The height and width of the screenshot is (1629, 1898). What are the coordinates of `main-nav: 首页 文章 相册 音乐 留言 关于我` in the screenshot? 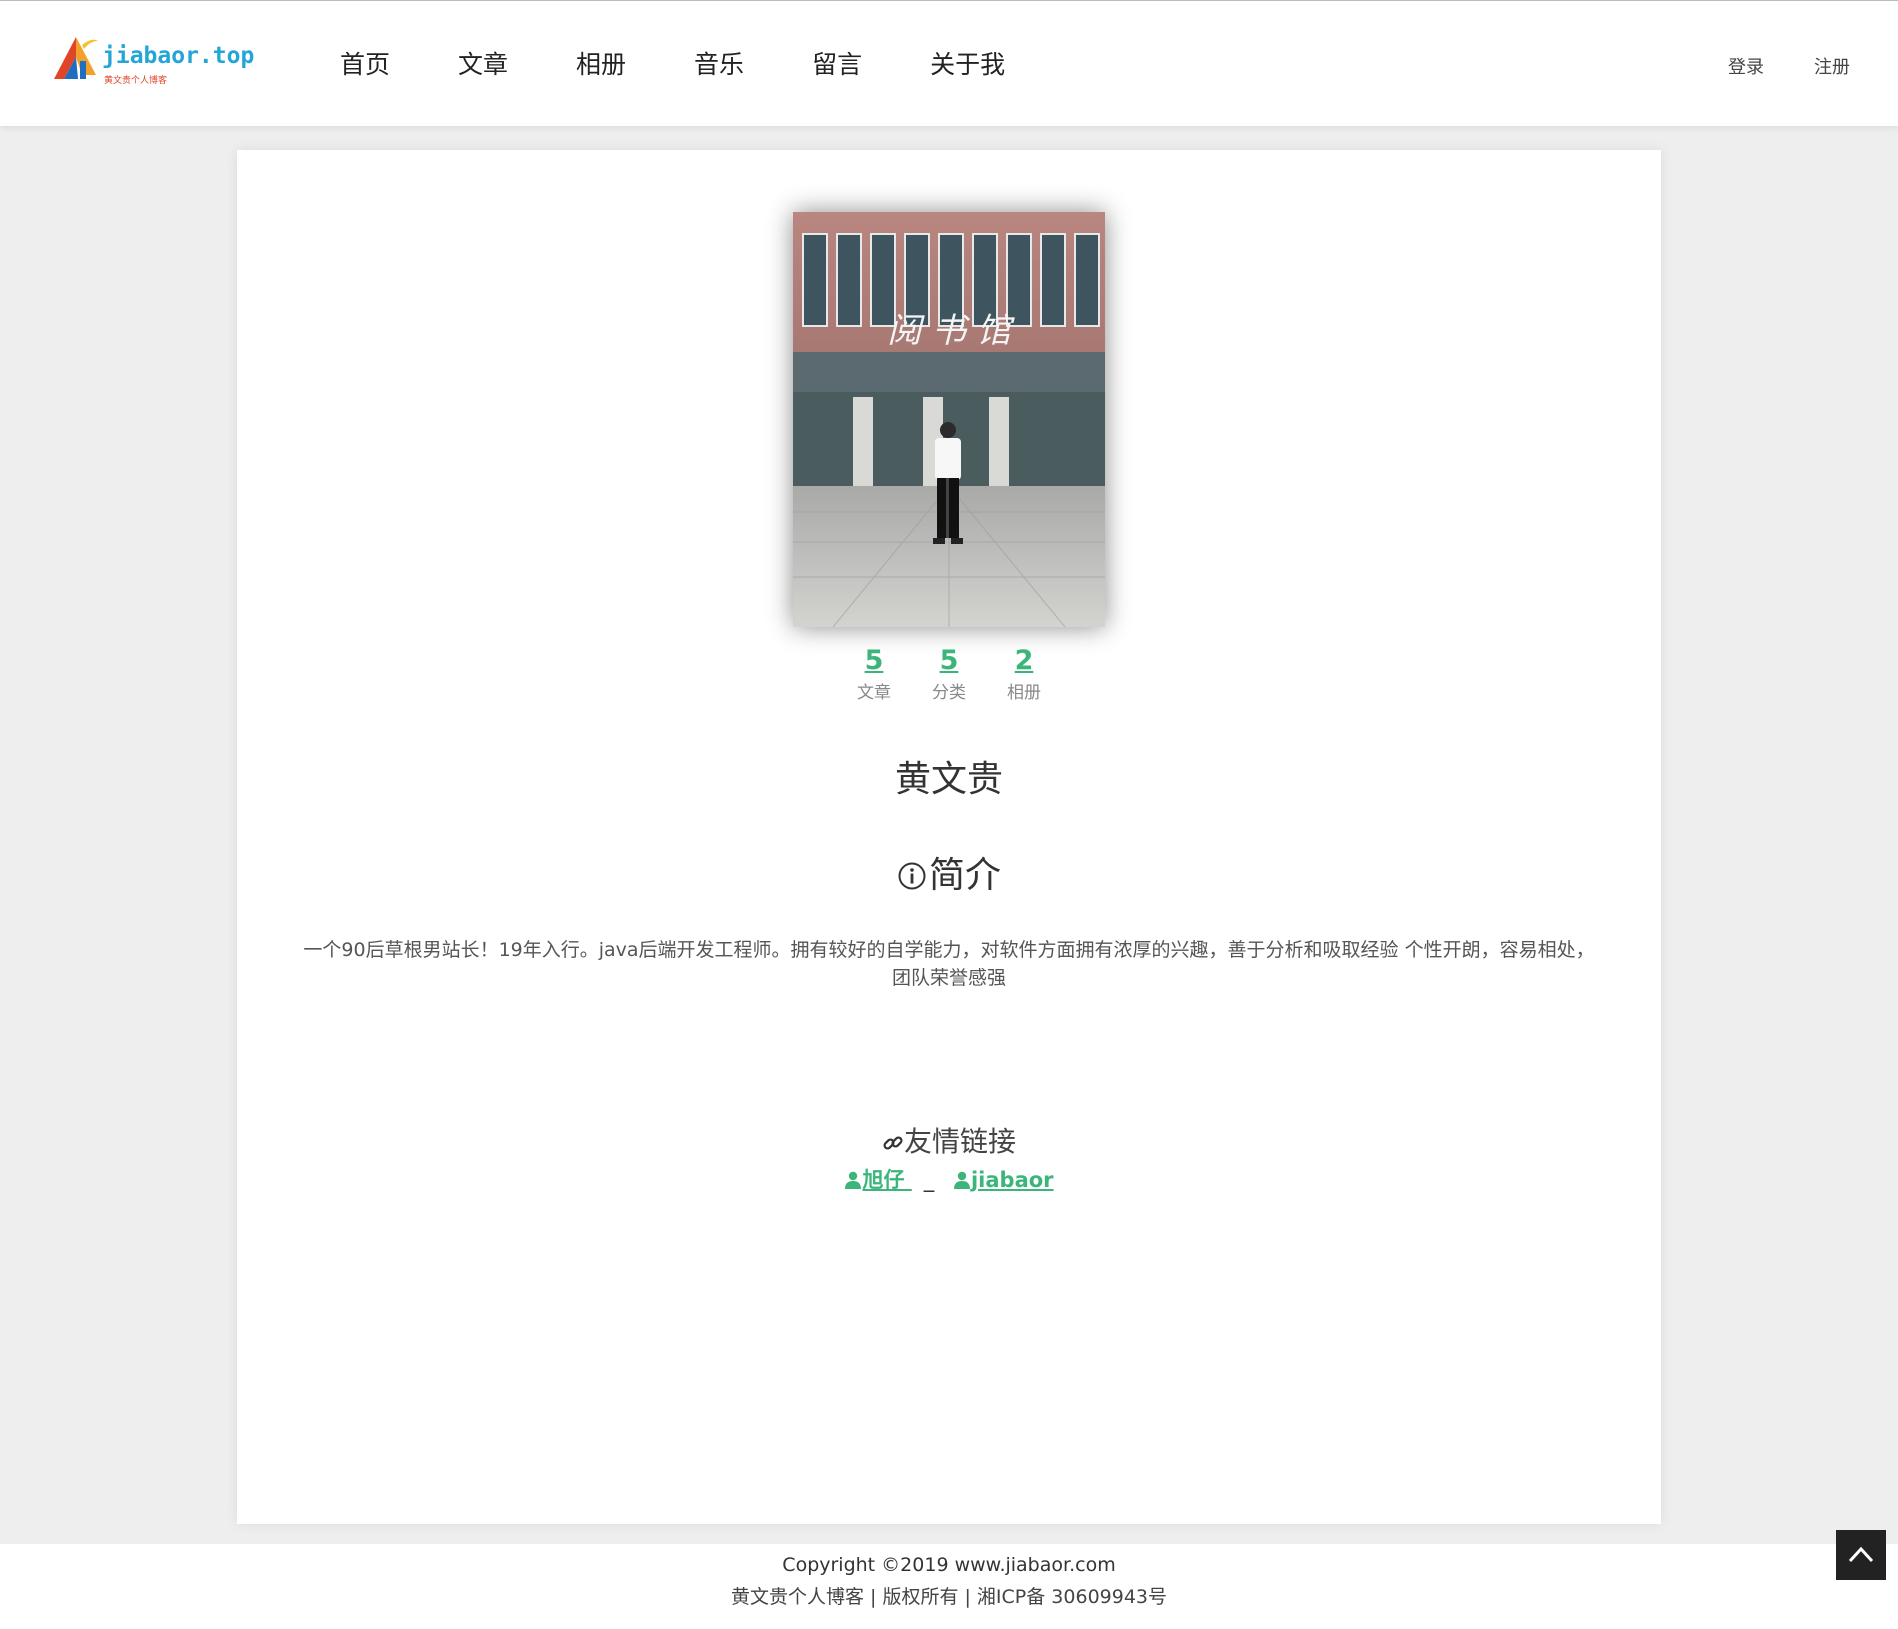 It's located at (706, 63).